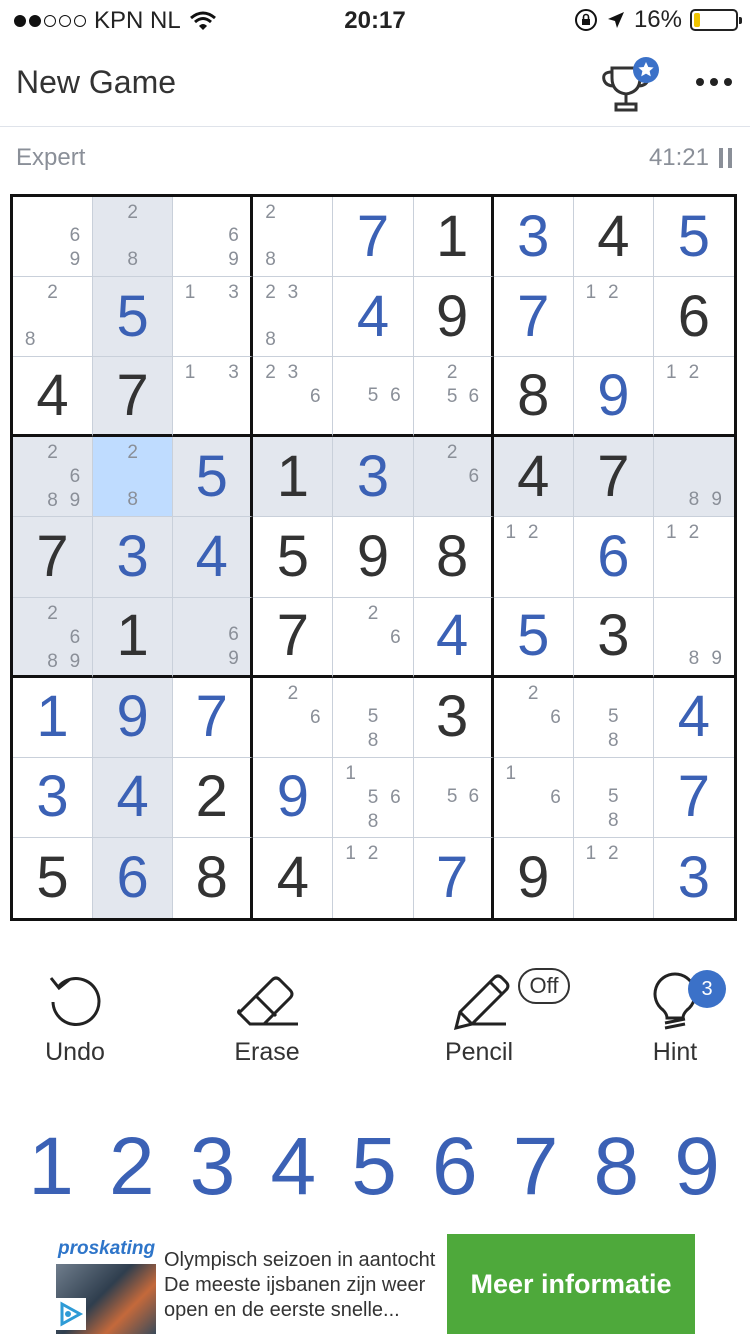 The width and height of the screenshot is (750, 1334). What do you see at coordinates (132, 1167) in the screenshot?
I see `numpad-key: 2` at bounding box center [132, 1167].